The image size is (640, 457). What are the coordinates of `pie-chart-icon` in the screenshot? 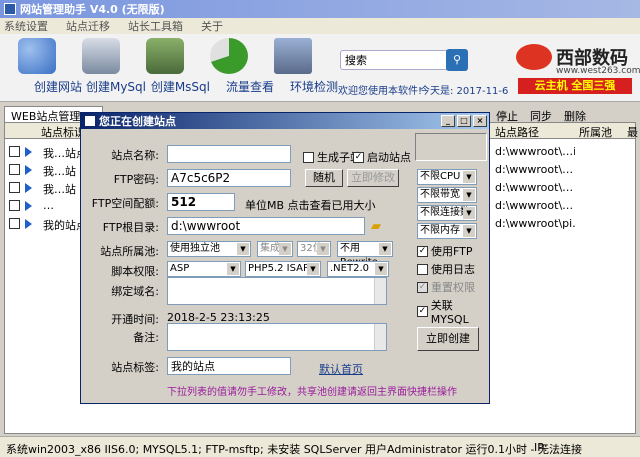 It's located at (229, 56).